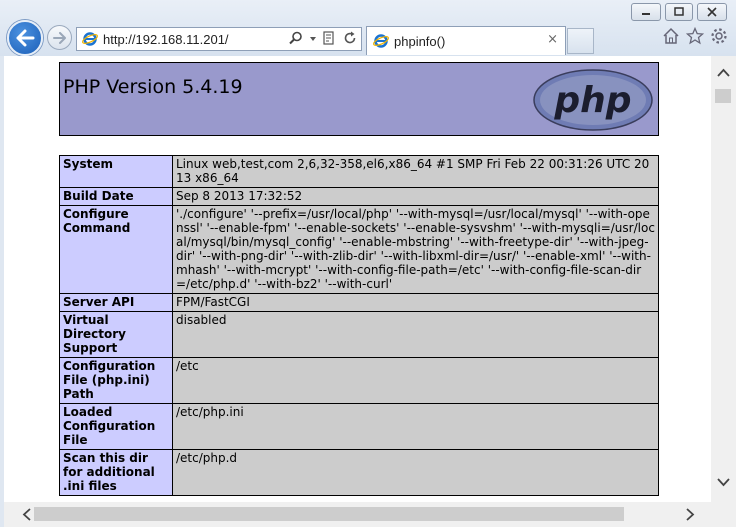  Describe the element at coordinates (723, 72) in the screenshot. I see `scroll-up-icon` at that location.